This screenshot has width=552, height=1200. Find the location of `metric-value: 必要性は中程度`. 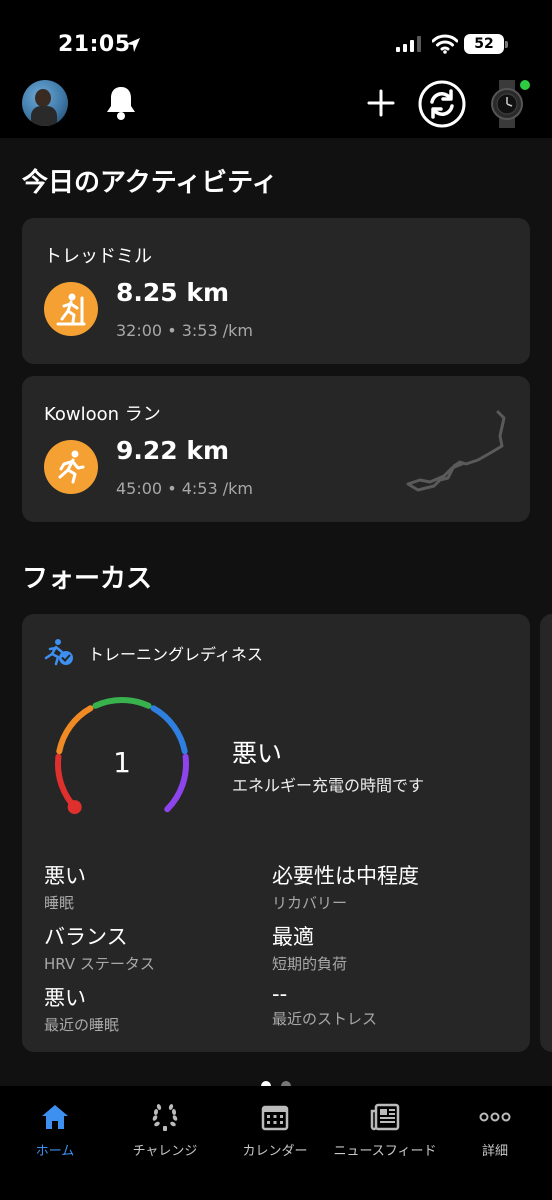

metric-value: 必要性は中程度 is located at coordinates (345, 876).